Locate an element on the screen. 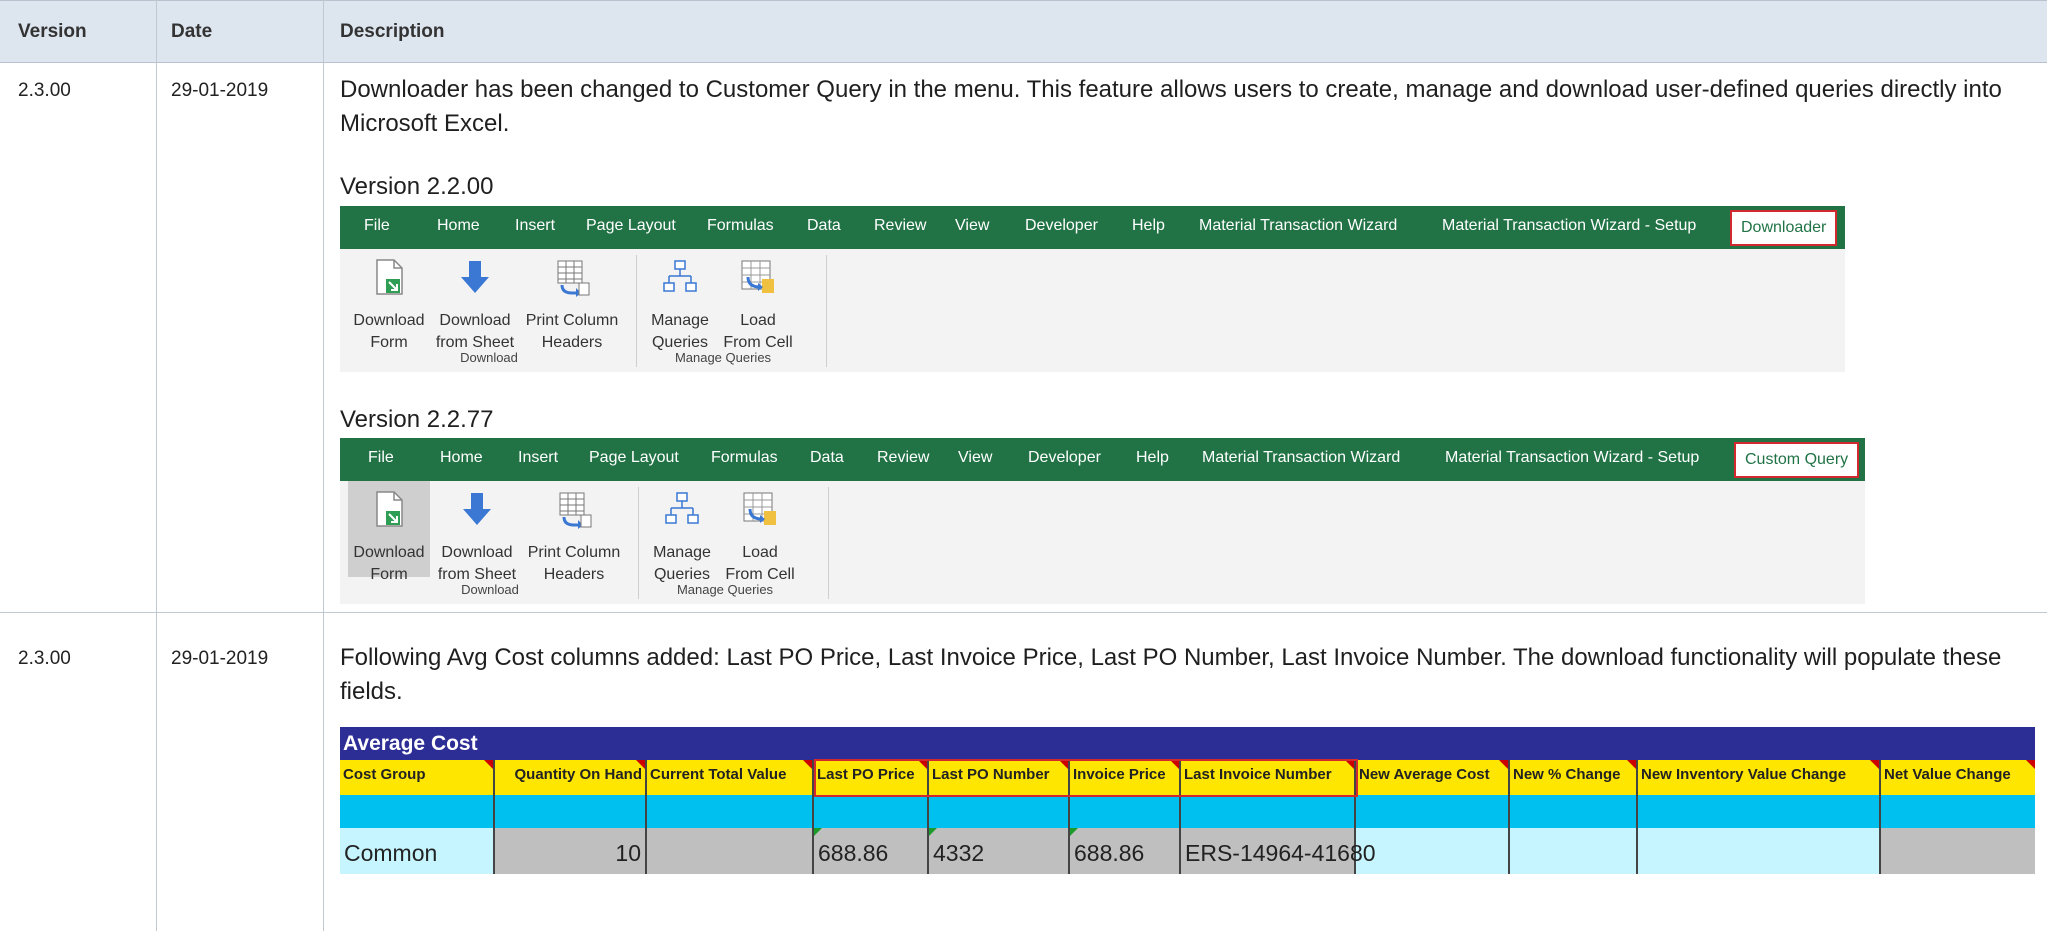  cell-cost-group: Common is located at coordinates (417, 851).